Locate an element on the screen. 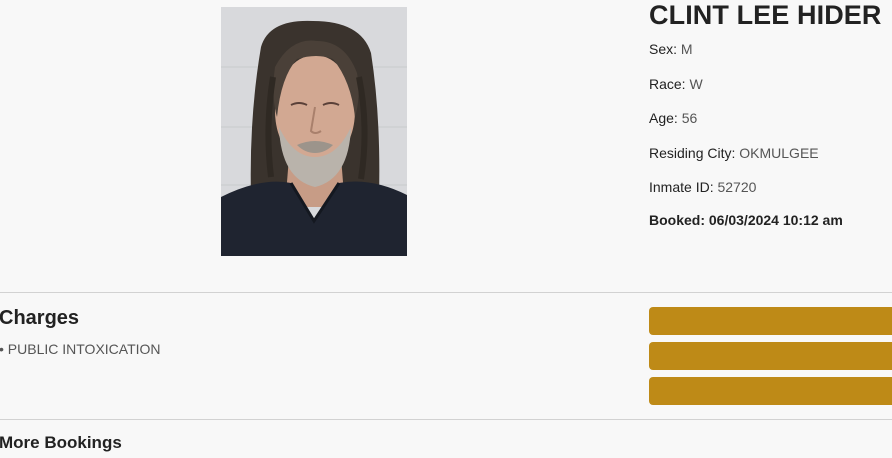 This screenshot has width=892, height=458. inmate-photo is located at coordinates (314, 131).